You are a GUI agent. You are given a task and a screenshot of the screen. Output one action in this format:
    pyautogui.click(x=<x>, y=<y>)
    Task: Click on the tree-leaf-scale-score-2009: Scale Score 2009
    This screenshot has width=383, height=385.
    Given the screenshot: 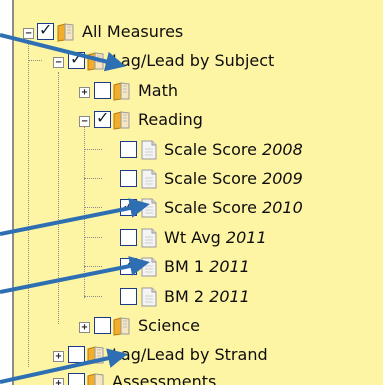 What is the action you would take?
    pyautogui.click(x=194, y=181)
    